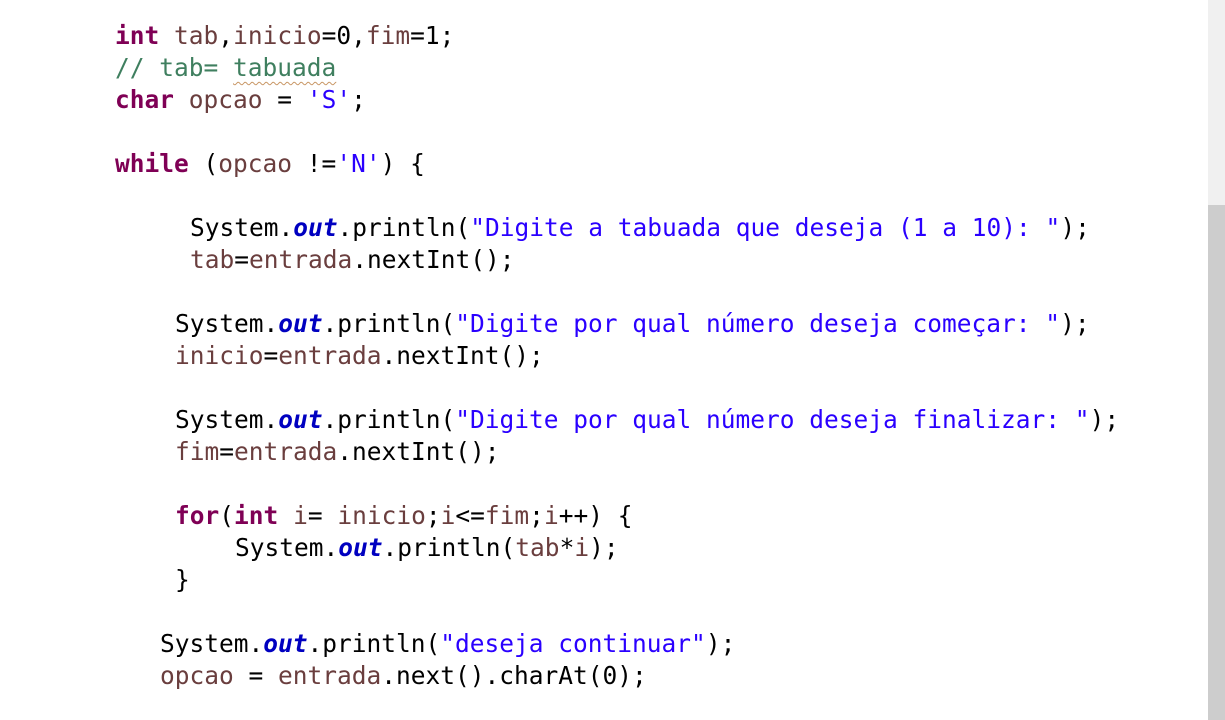  Describe the element at coordinates (358, 163) in the screenshot. I see `code-token: 'N'` at that location.